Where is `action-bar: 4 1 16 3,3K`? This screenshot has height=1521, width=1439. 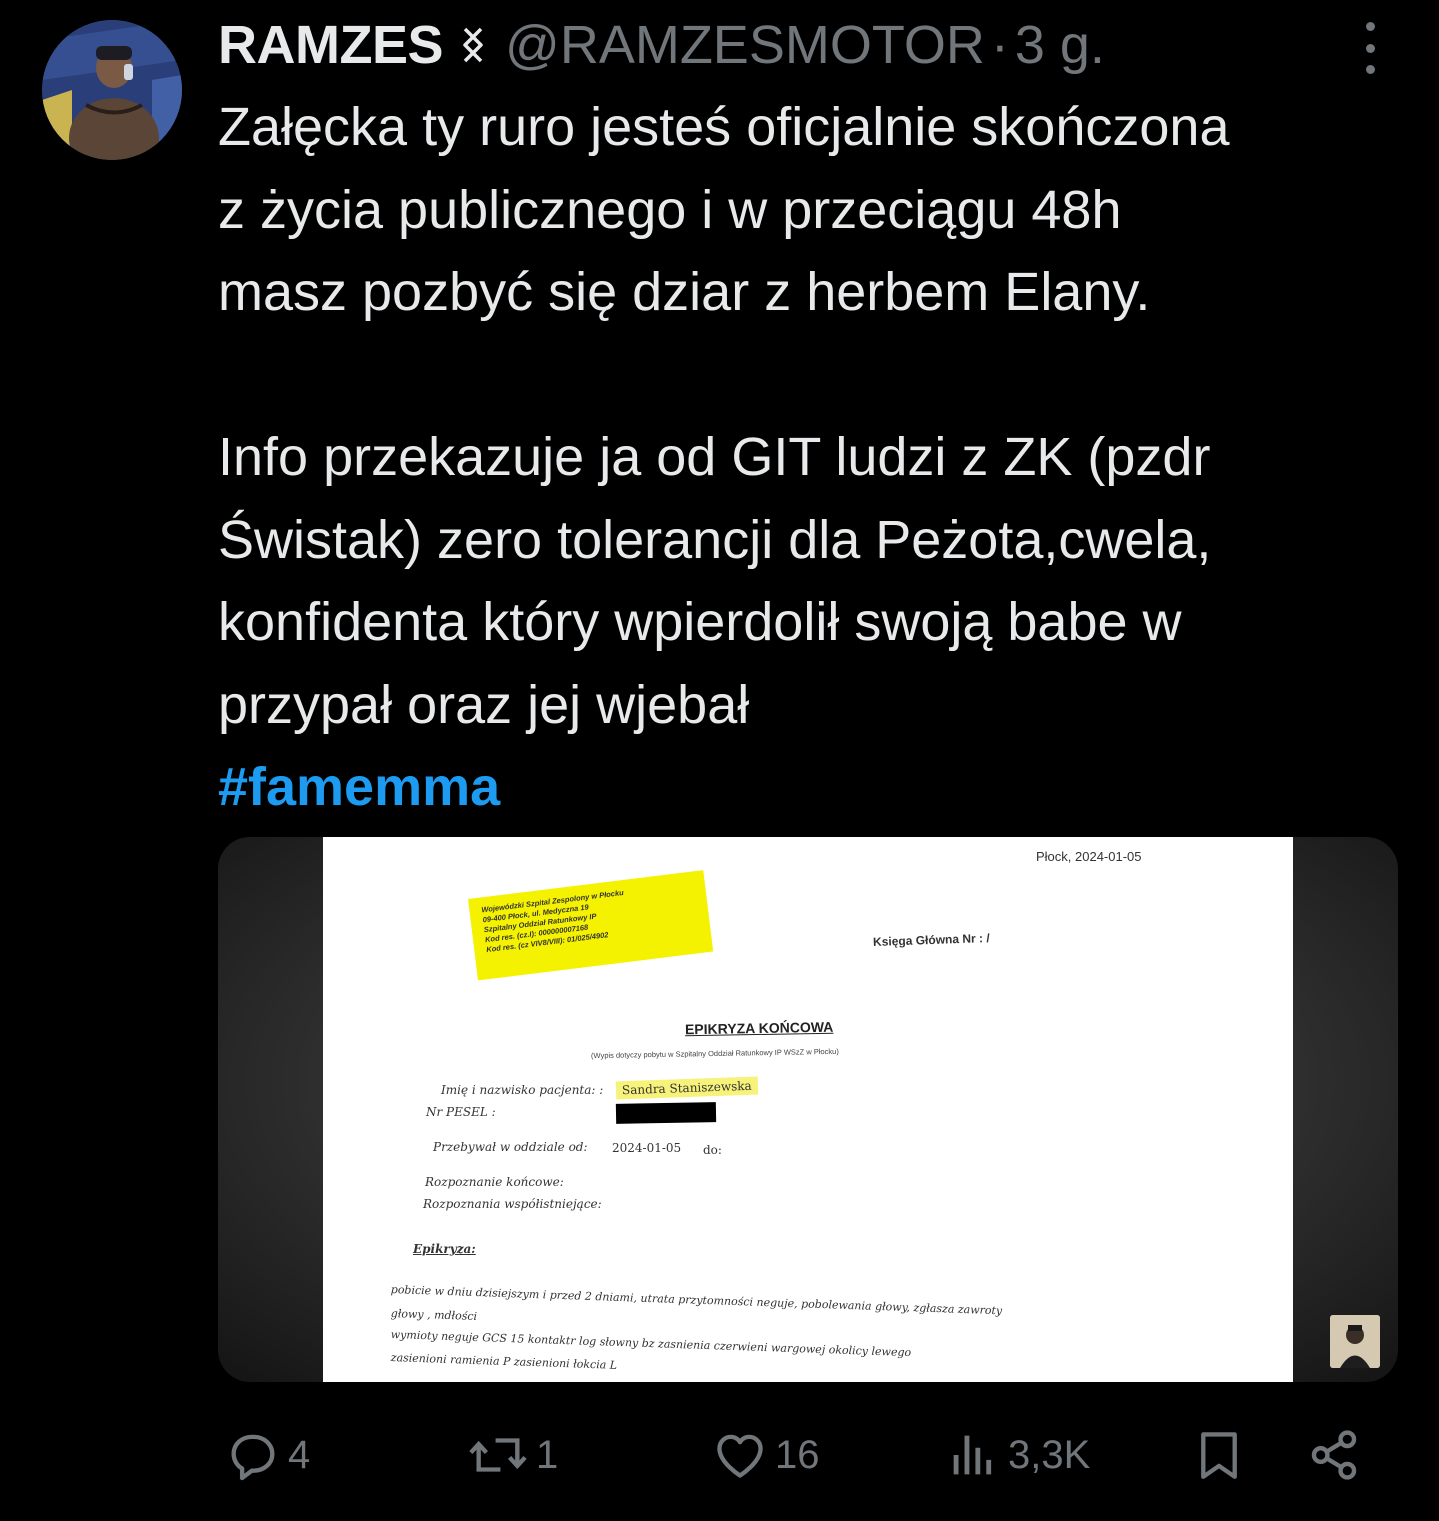 action-bar: 4 1 16 3,3K is located at coordinates (719, 1455).